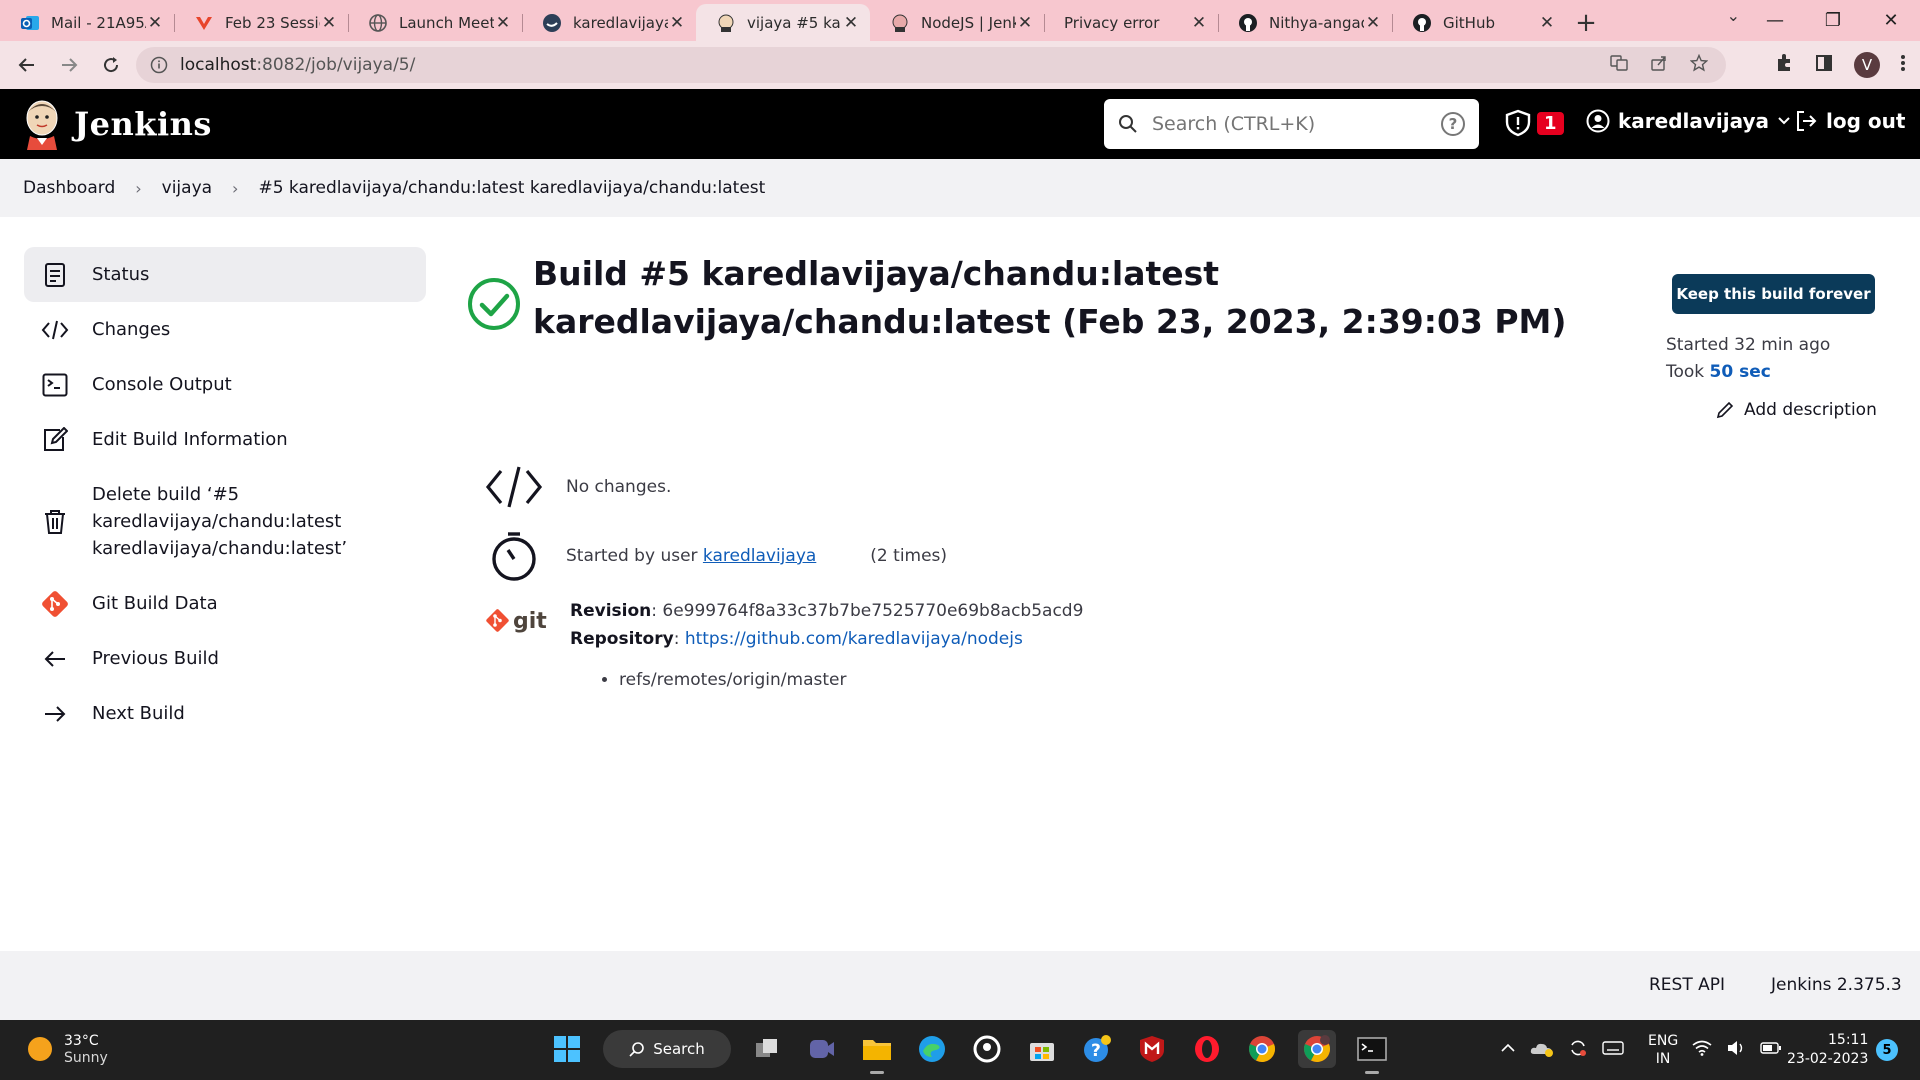 The image size is (1920, 1080). What do you see at coordinates (1891, 20) in the screenshot?
I see `close-window-icon: ✕` at bounding box center [1891, 20].